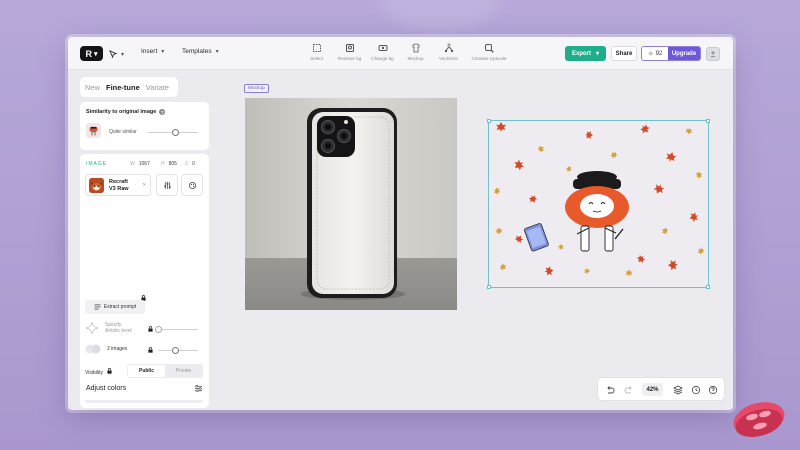 The width and height of the screenshot is (800, 450). I want to click on select-tool: Select, so click(316, 52).